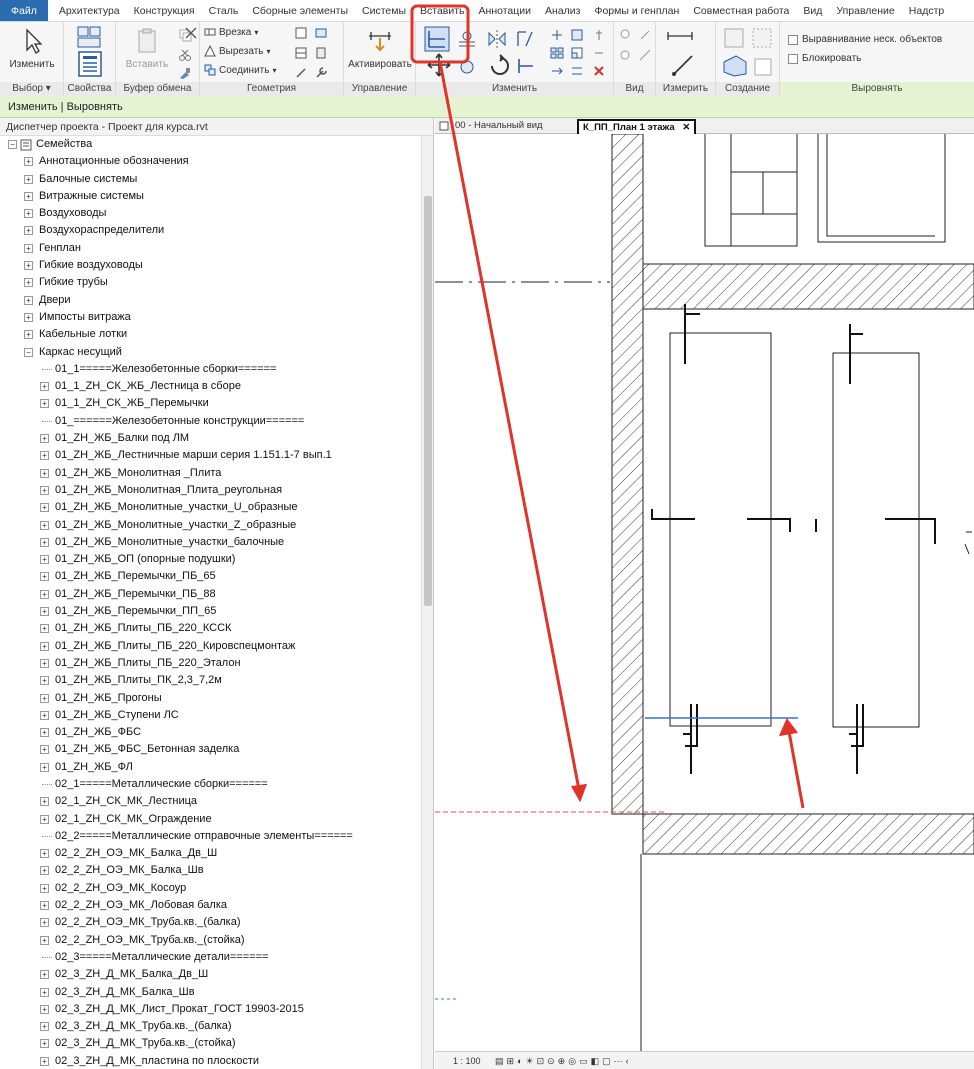 The height and width of the screenshot is (1069, 974). What do you see at coordinates (31, 89) in the screenshot?
I see `group-label-select: Выбор ▾` at bounding box center [31, 89].